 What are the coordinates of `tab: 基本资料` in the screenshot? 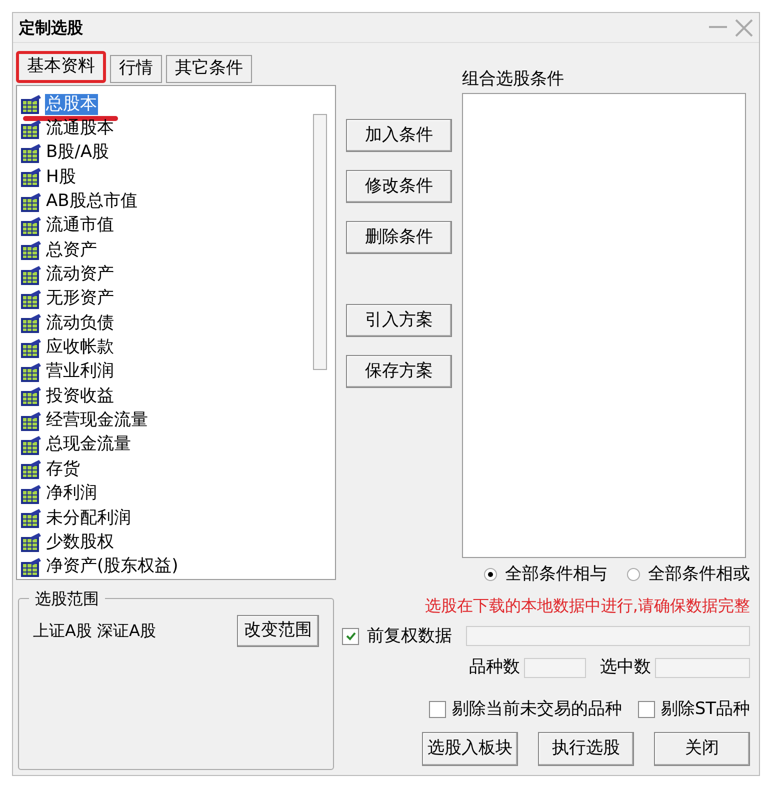 It's located at (61, 67).